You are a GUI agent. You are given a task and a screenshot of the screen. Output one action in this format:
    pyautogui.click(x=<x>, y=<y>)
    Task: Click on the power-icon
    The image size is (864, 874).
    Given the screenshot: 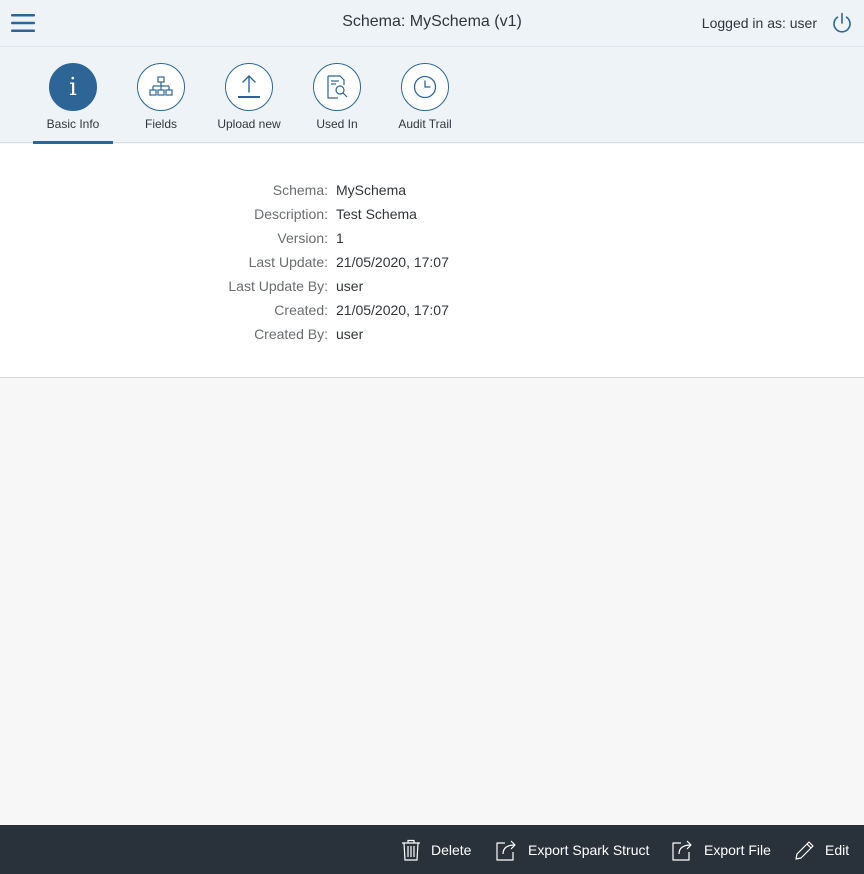 What is the action you would take?
    pyautogui.click(x=842, y=22)
    